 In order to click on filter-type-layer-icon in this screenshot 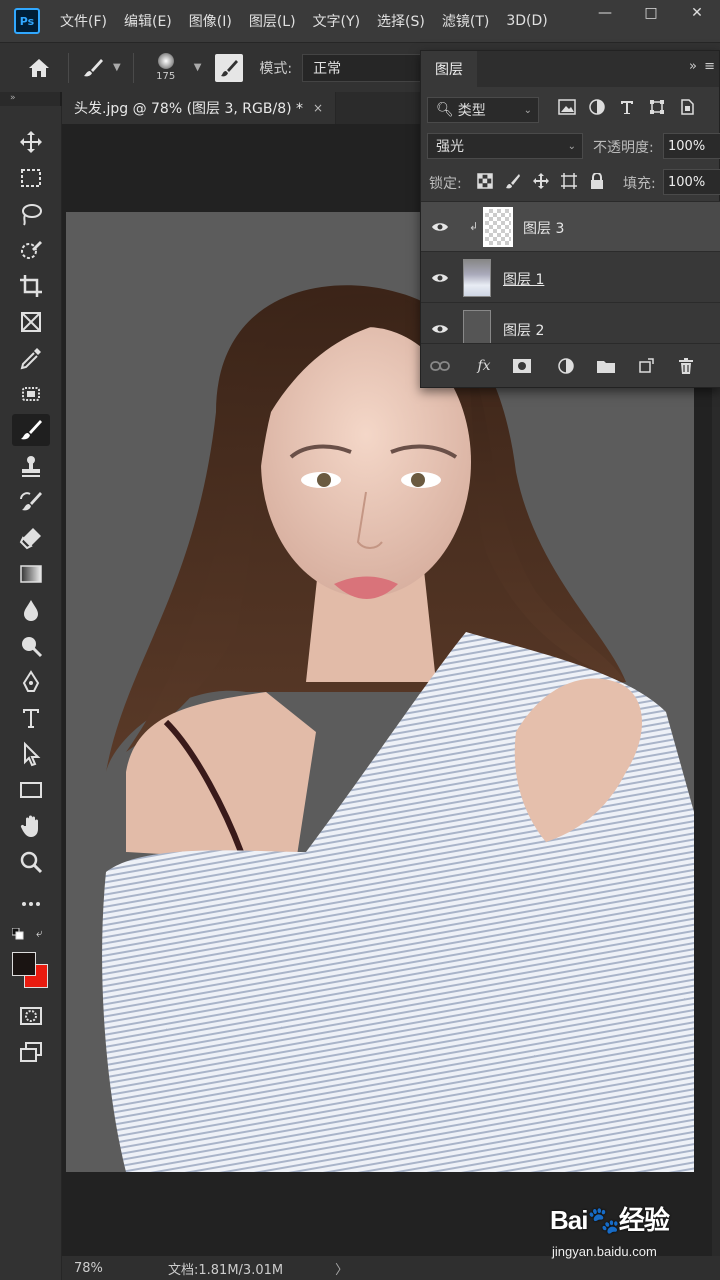, I will do `click(627, 107)`.